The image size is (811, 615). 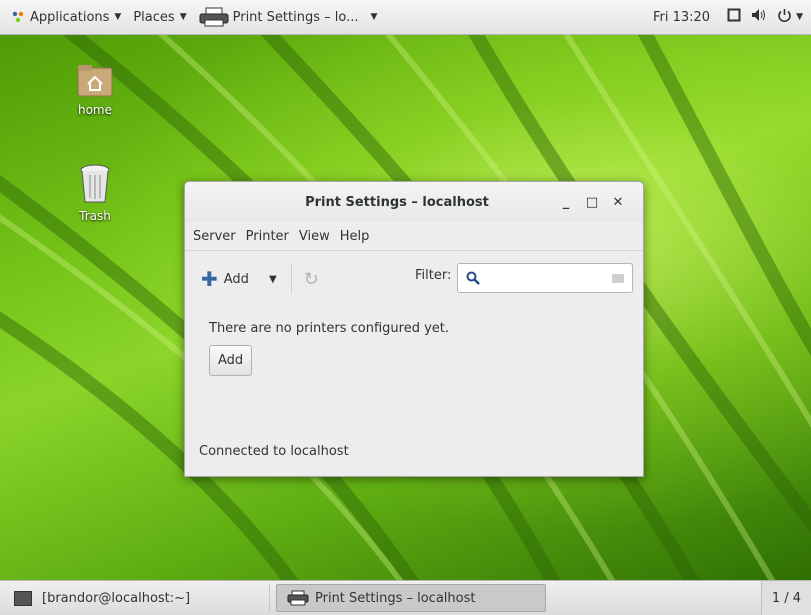 What do you see at coordinates (759, 17) in the screenshot?
I see `volume-icon` at bounding box center [759, 17].